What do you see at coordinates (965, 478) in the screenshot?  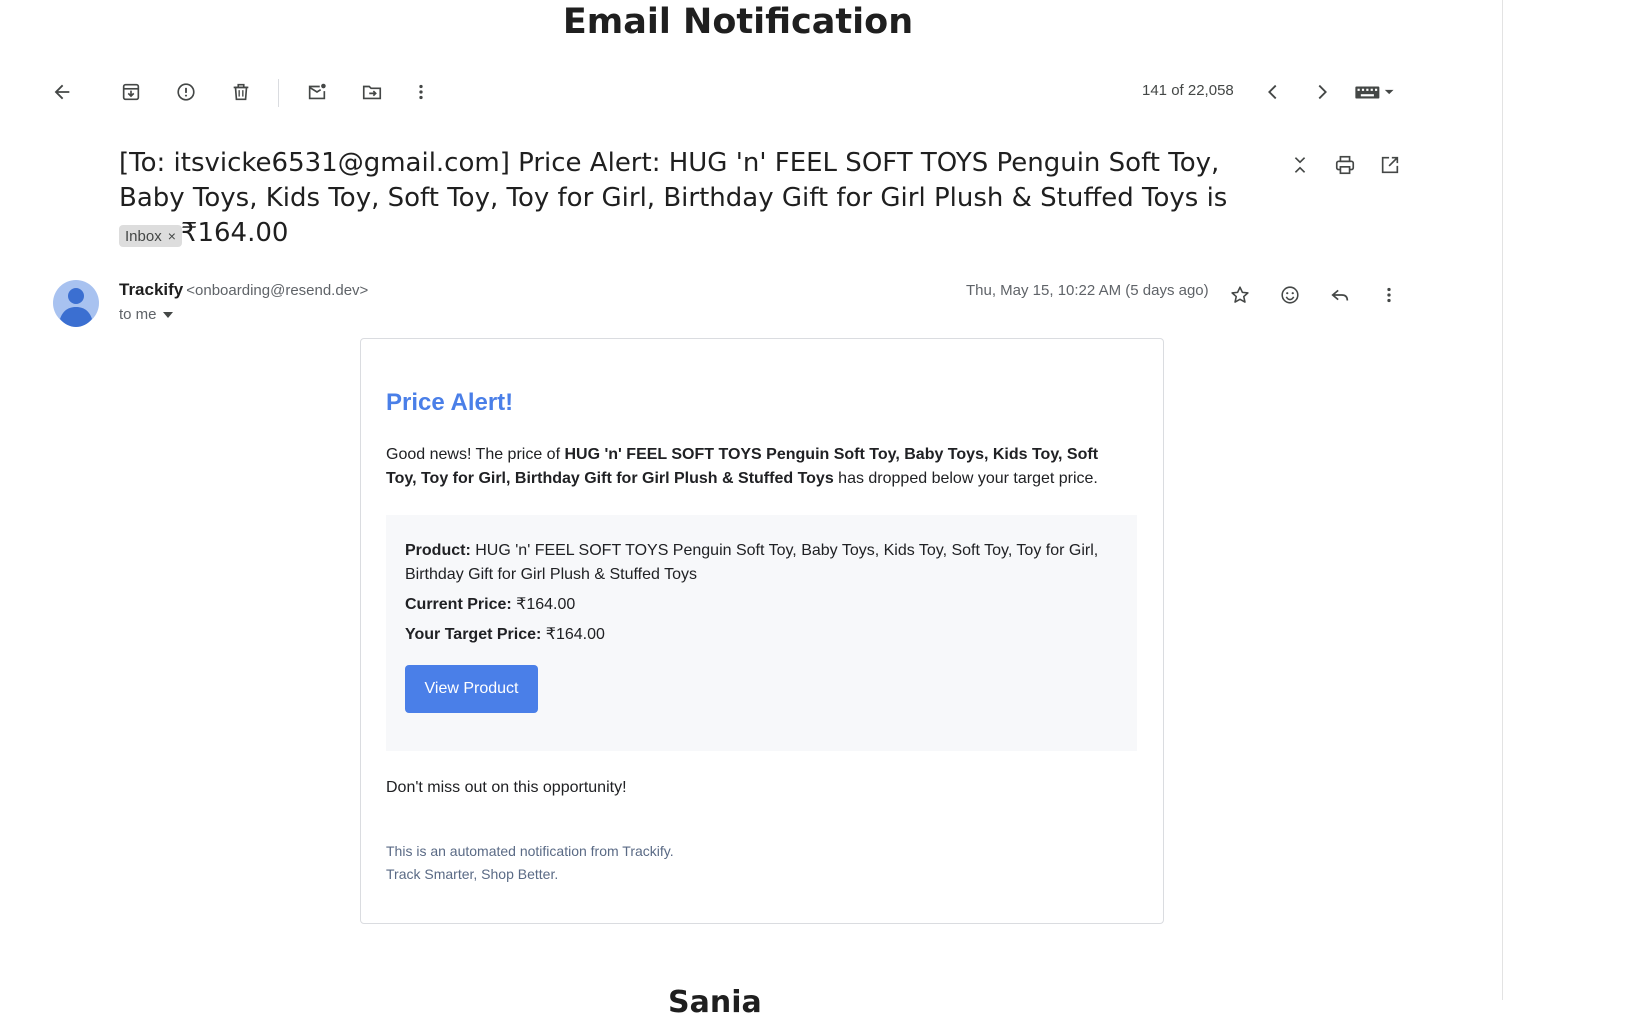 I see `intro-suffix: has dropped below your target price.` at bounding box center [965, 478].